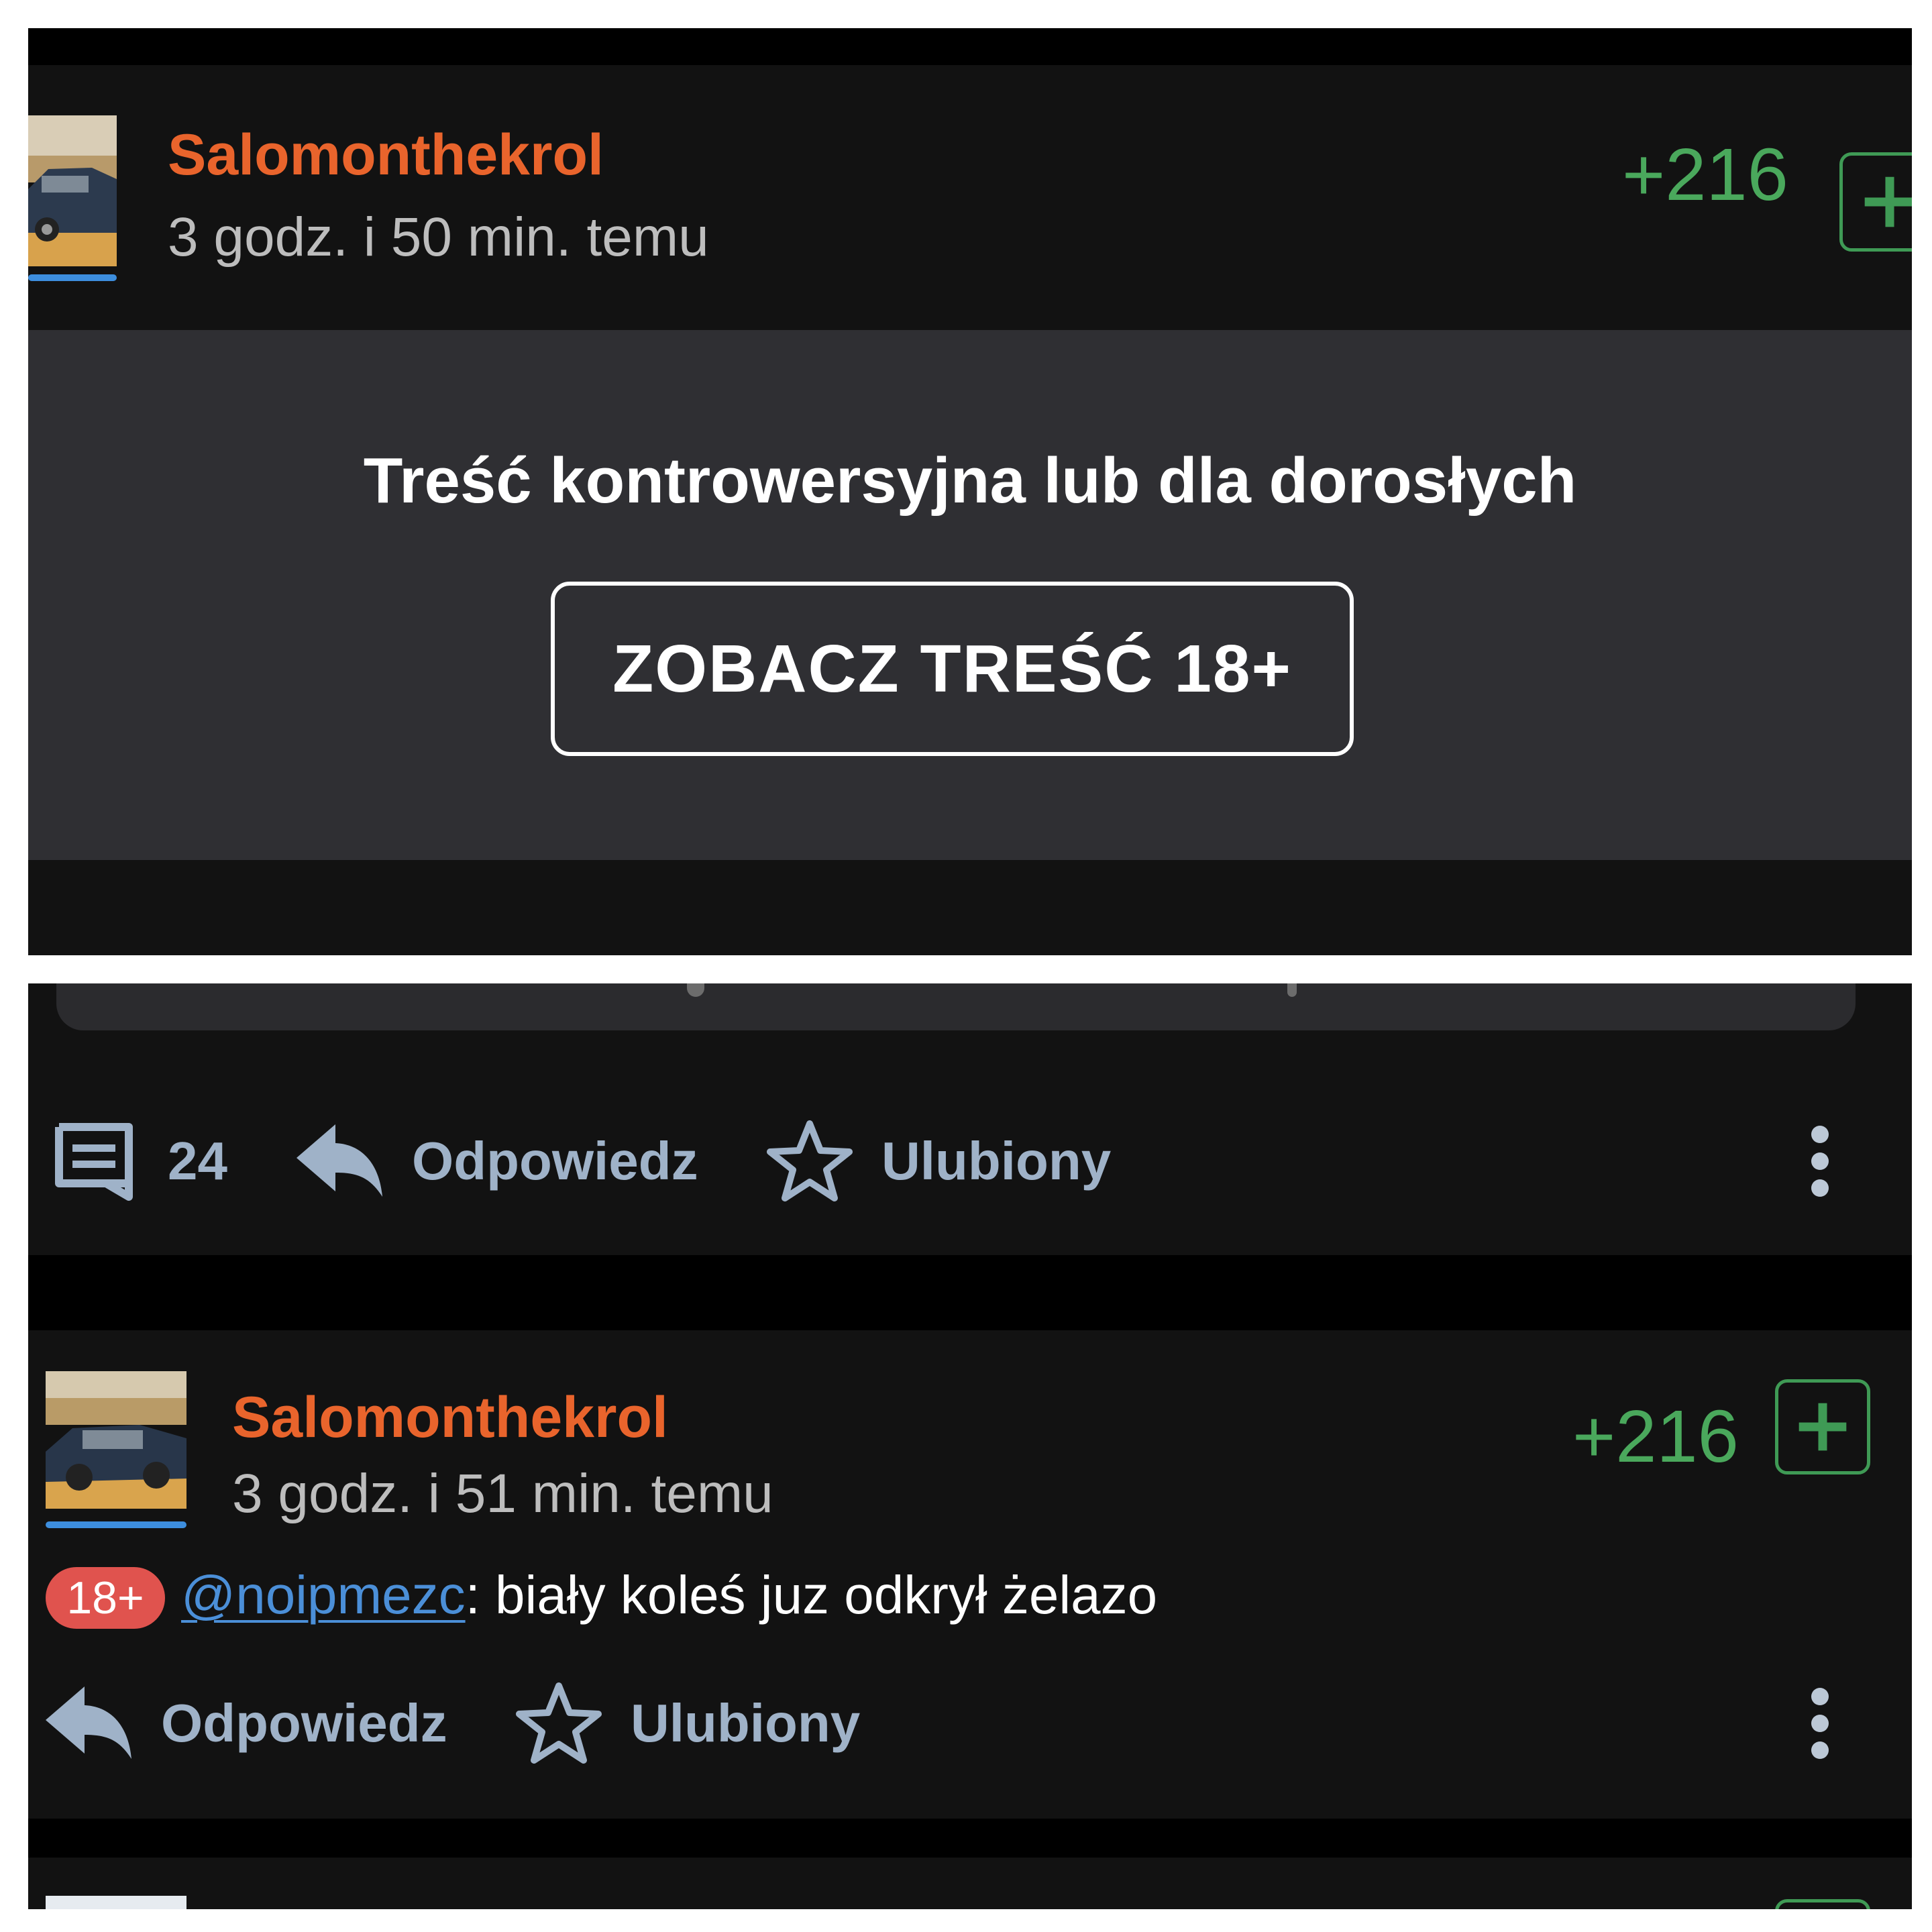  Describe the element at coordinates (970, 1723) in the screenshot. I see `comment-actions: Odpowiedz Ulubiony` at that location.